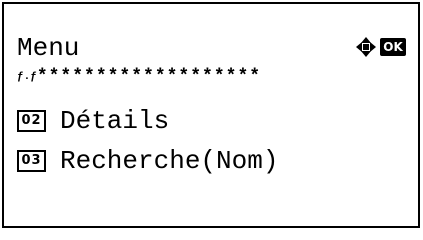 Image resolution: width=423 pixels, height=240 pixels. I want to click on menu-item-details: 02 Détails, so click(93, 121).